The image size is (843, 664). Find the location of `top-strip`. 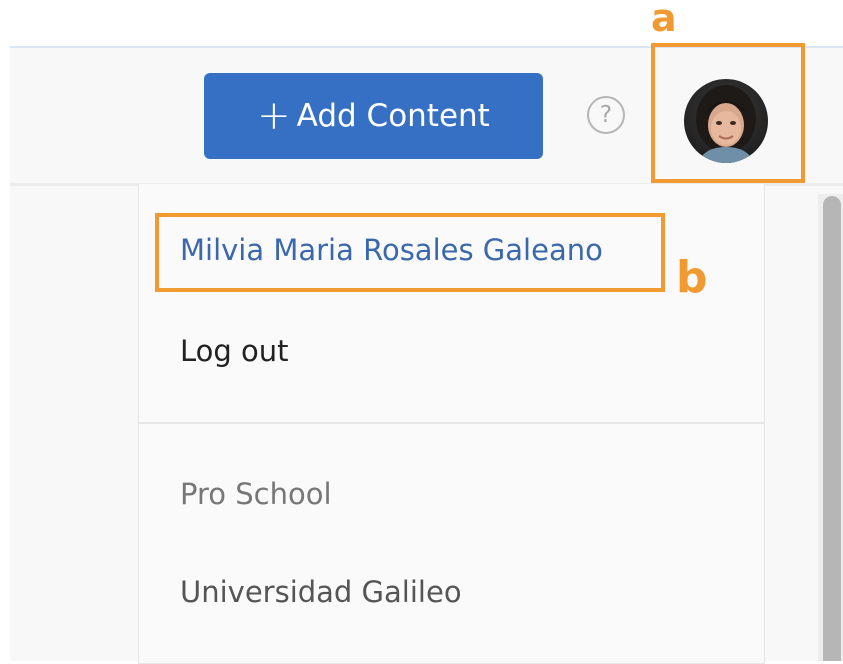

top-strip is located at coordinates (421, 23).